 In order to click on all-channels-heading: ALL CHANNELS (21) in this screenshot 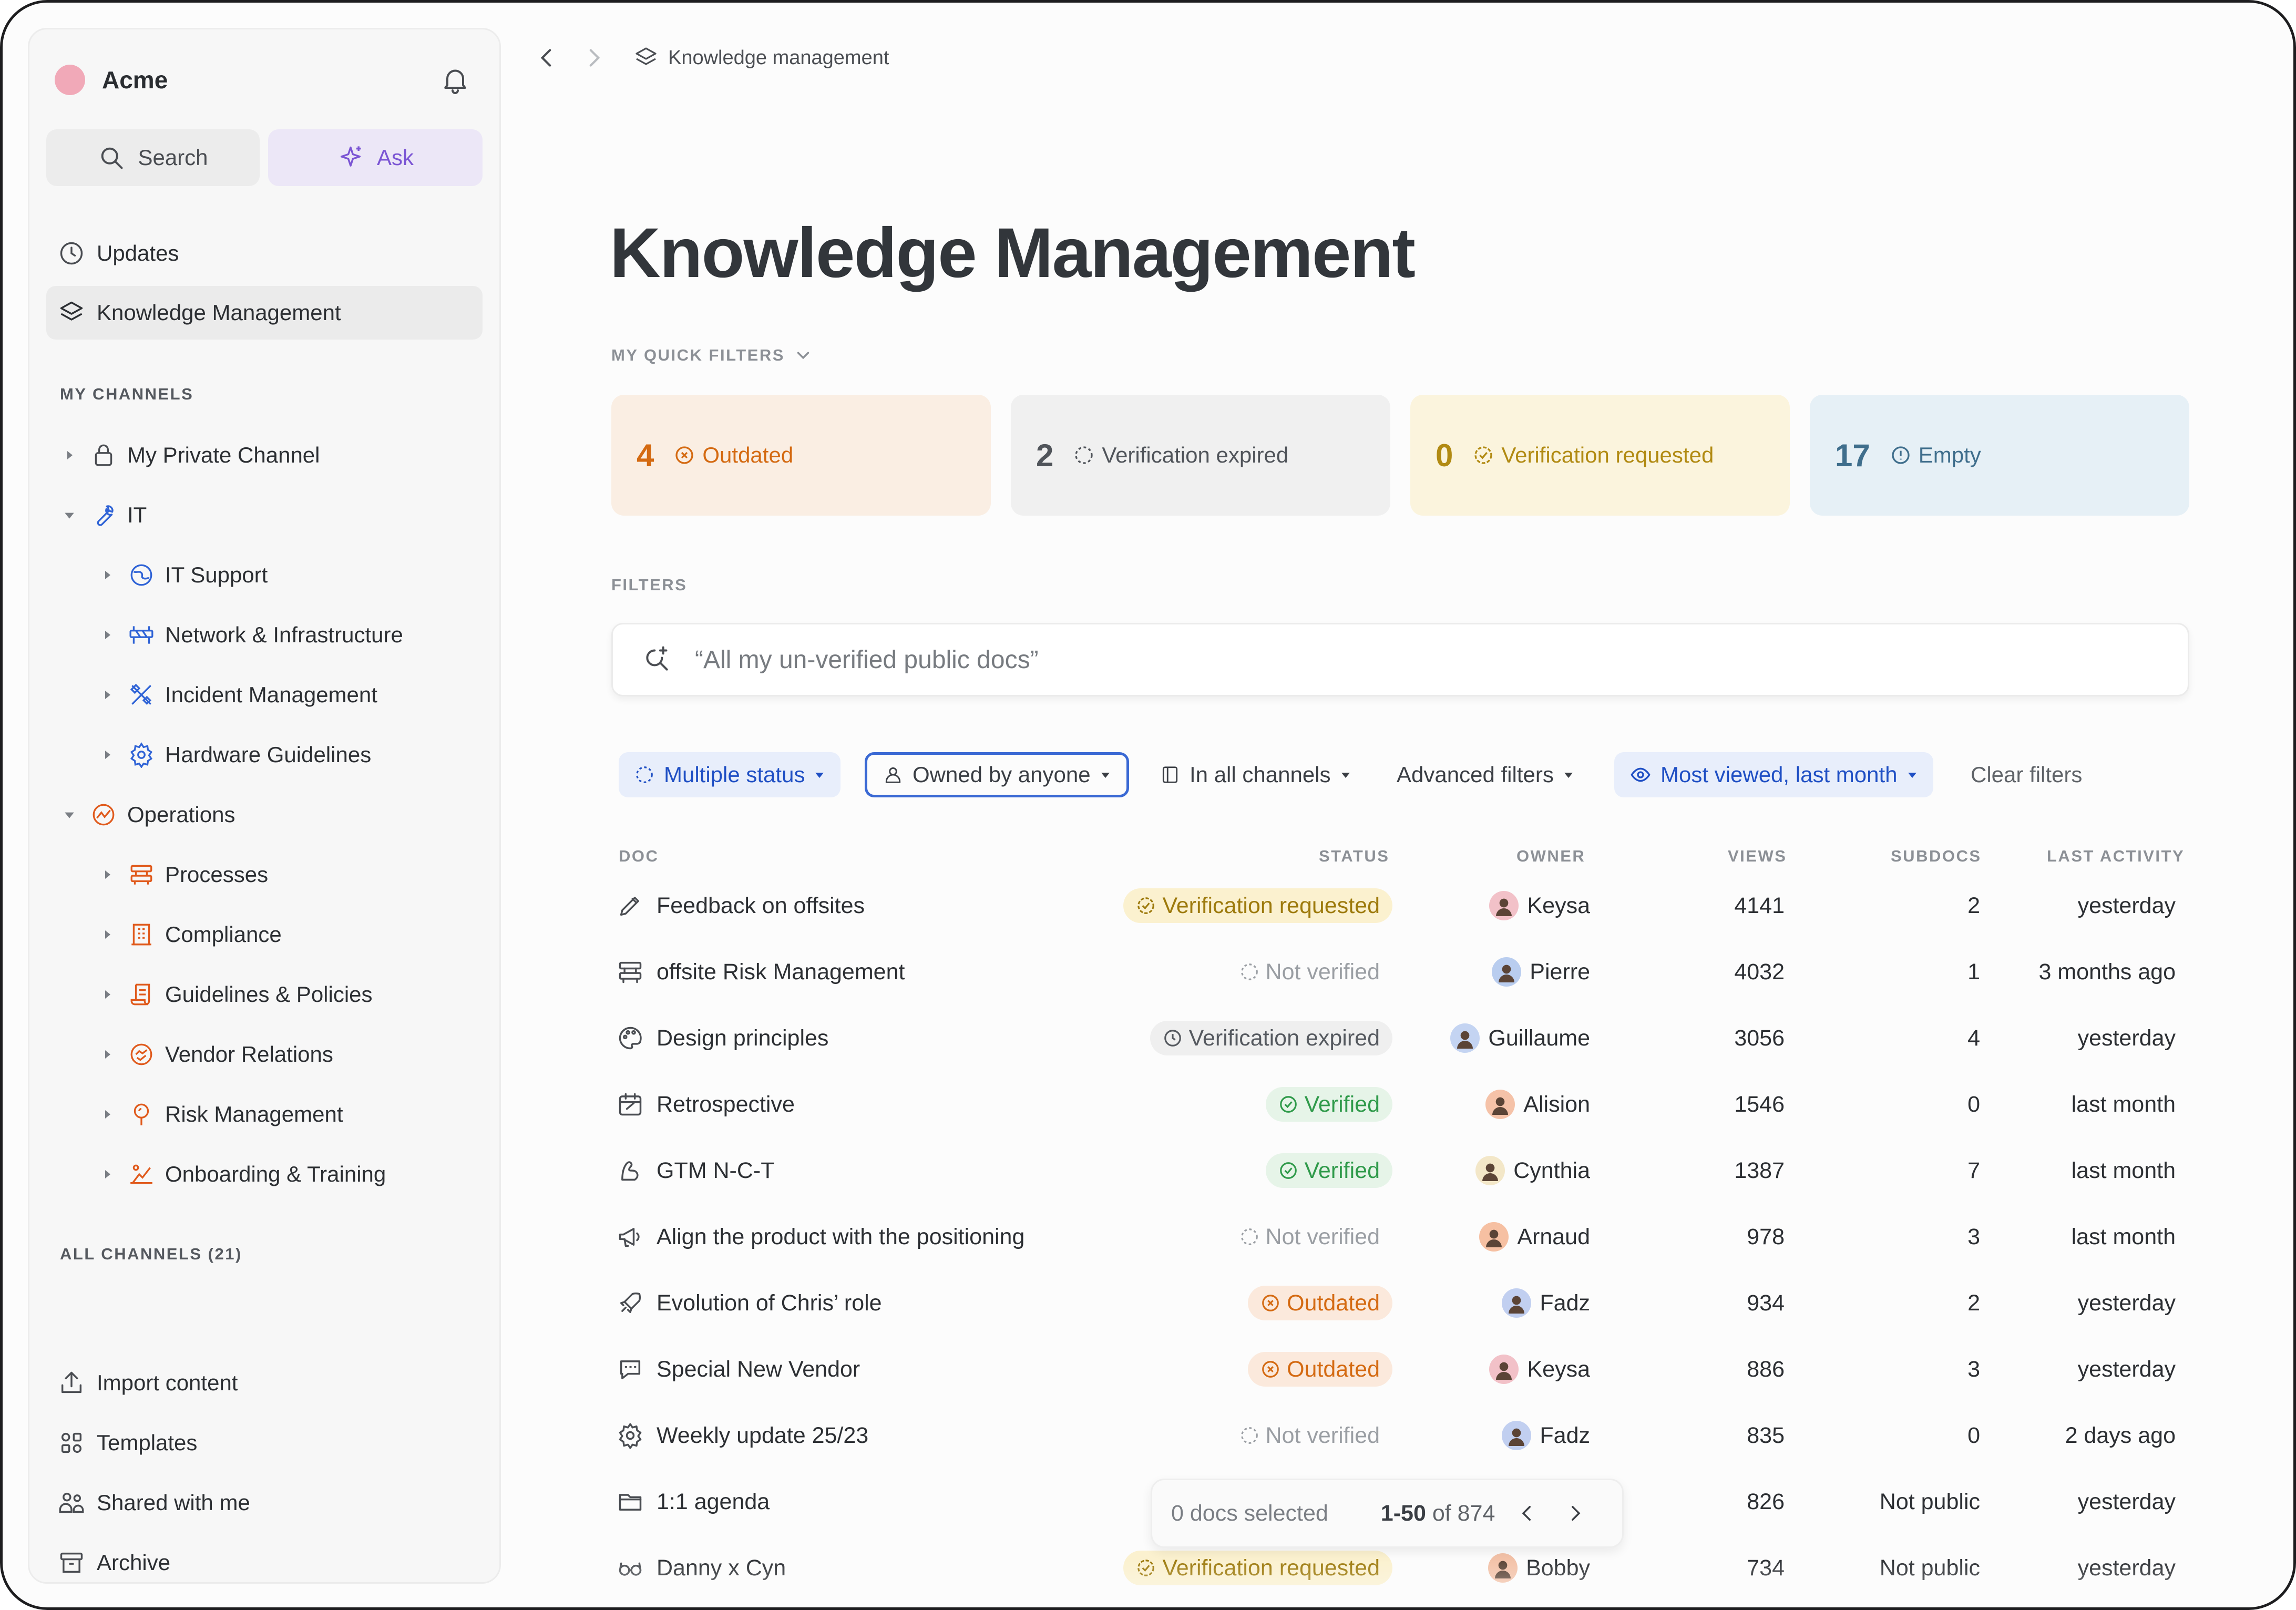, I will do `click(151, 1254)`.